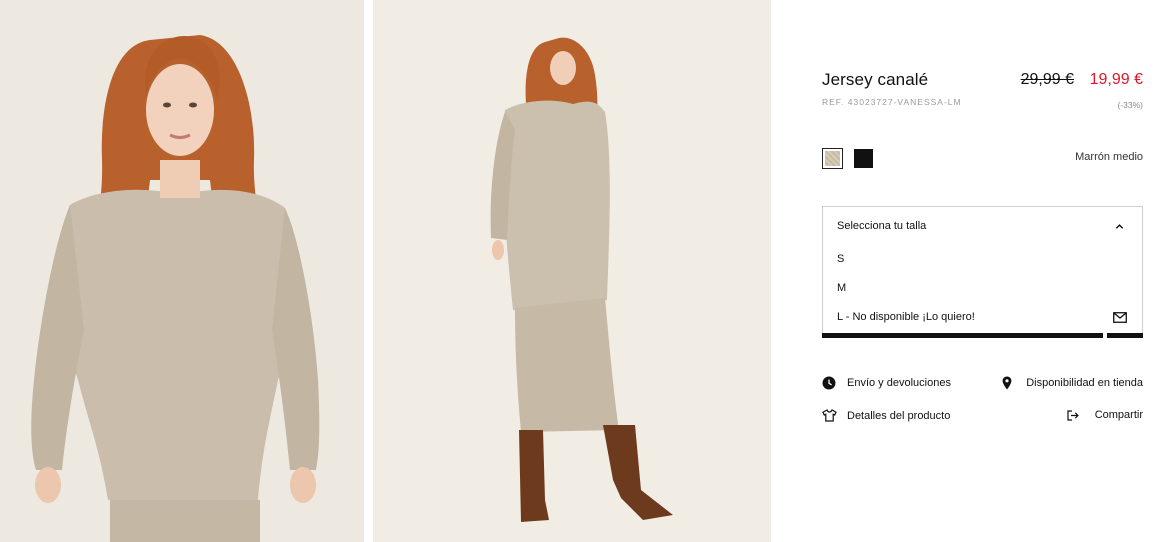 The height and width of the screenshot is (542, 1171). Describe the element at coordinates (875, 79) in the screenshot. I see `product-title: Jersey canalé` at that location.